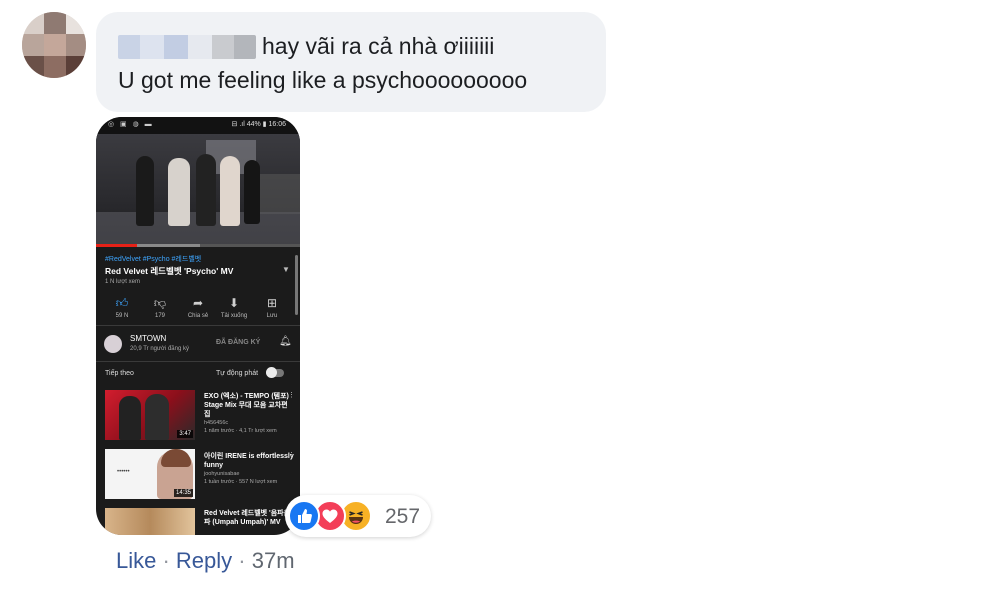 The height and width of the screenshot is (598, 988). I want to click on like-count: 59 N, so click(122, 316).